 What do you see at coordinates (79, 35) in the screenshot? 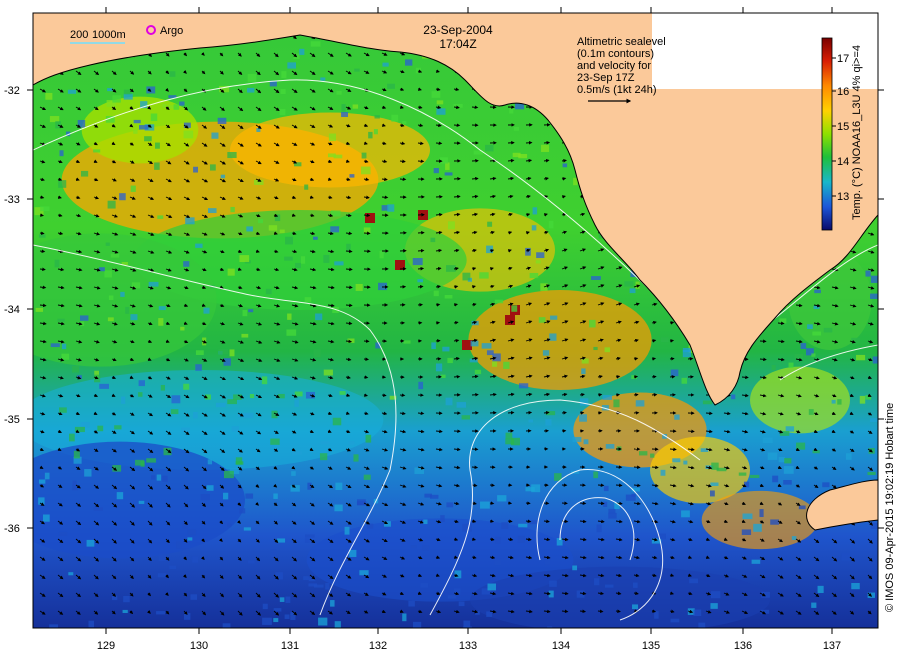
I see `depth-legend-200: 200` at bounding box center [79, 35].